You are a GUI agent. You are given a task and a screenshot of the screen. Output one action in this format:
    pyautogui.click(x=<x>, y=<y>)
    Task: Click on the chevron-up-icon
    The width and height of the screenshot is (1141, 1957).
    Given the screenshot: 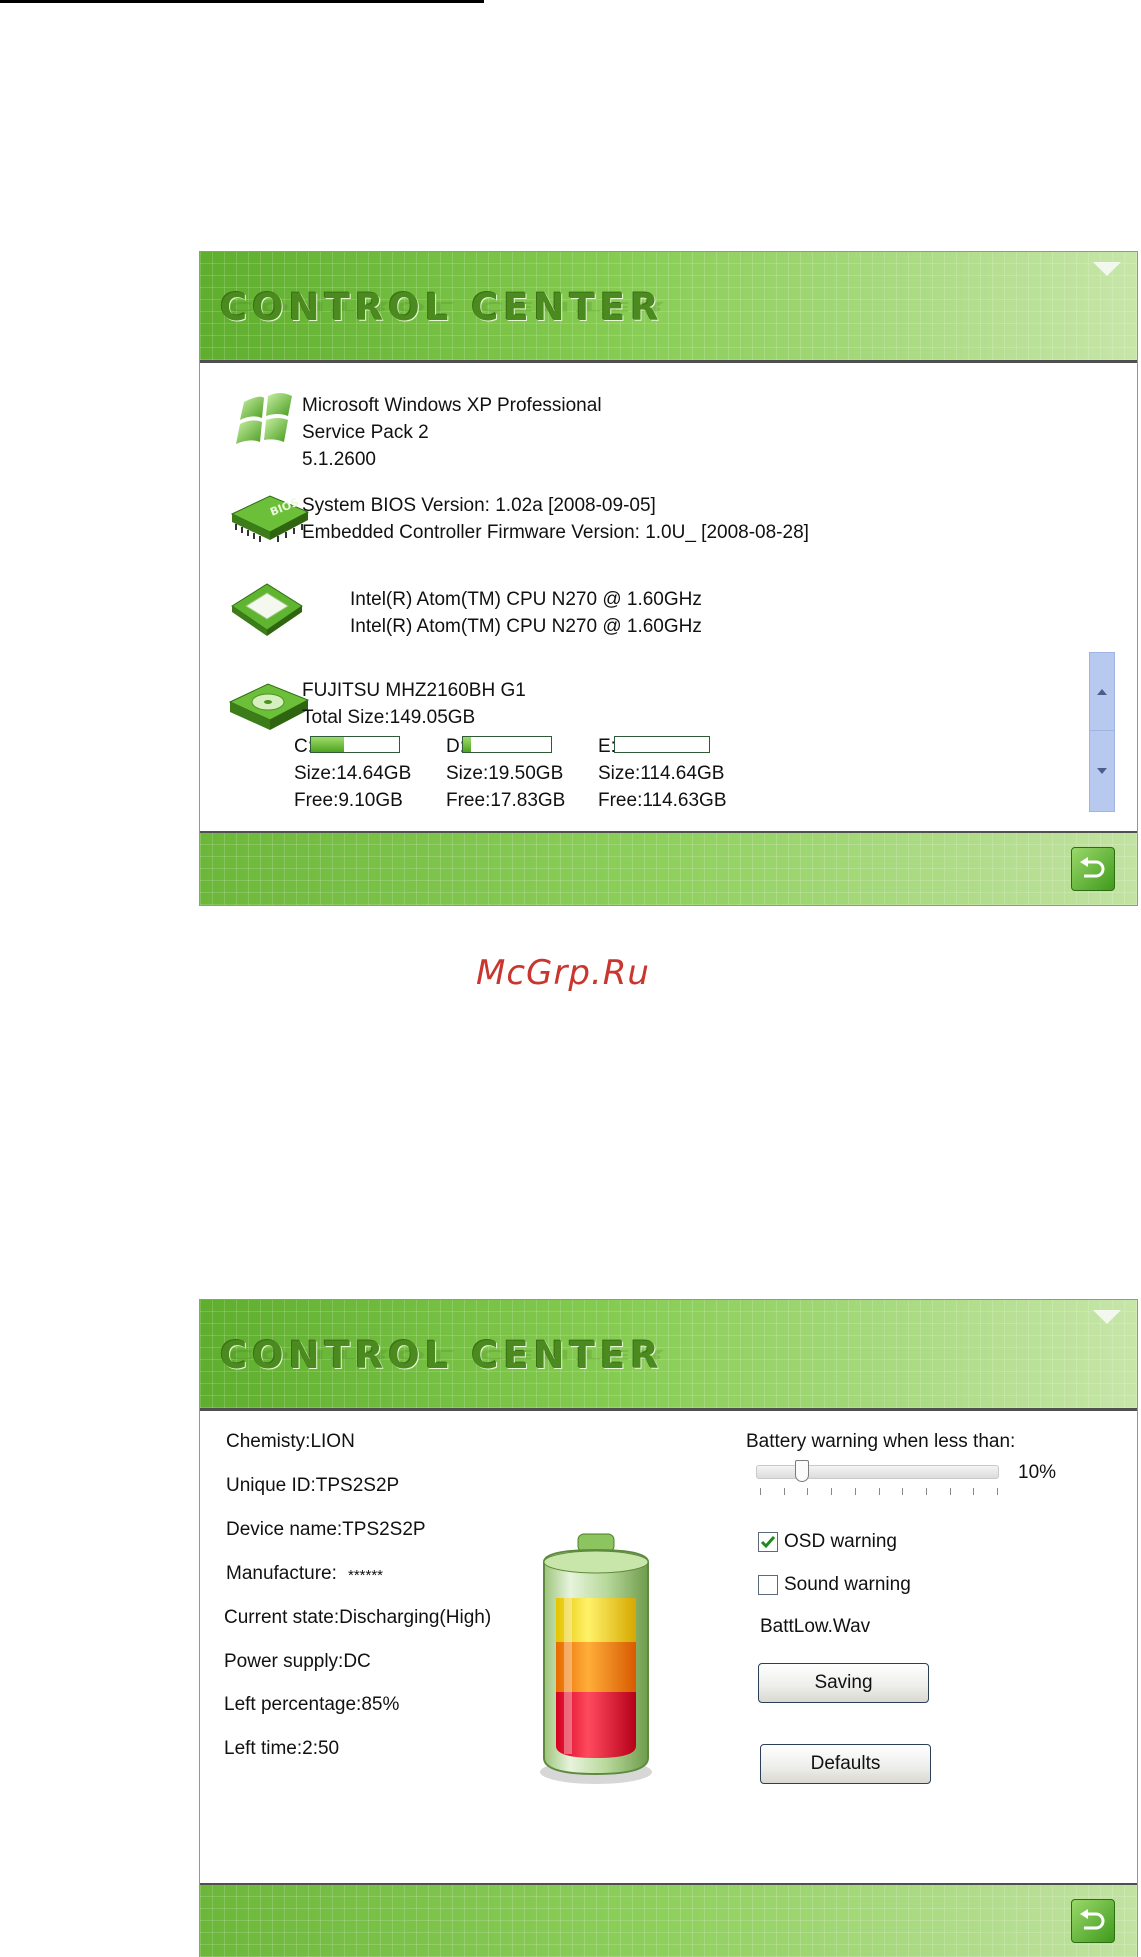 What is the action you would take?
    pyautogui.click(x=1102, y=691)
    